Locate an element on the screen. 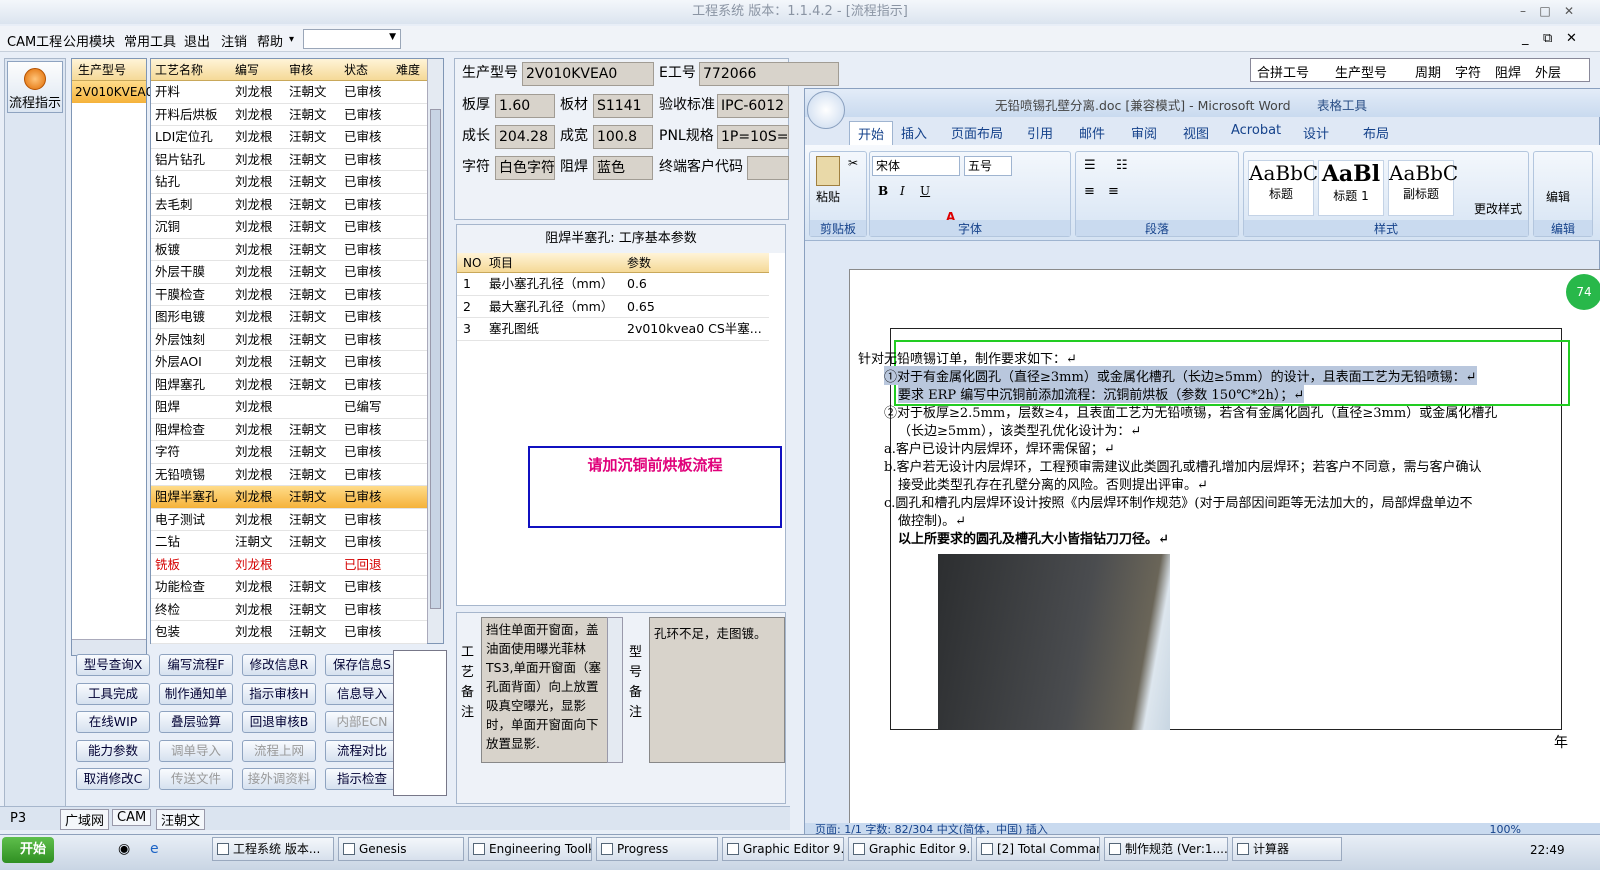  menu-logout: 注销 is located at coordinates (234, 40).